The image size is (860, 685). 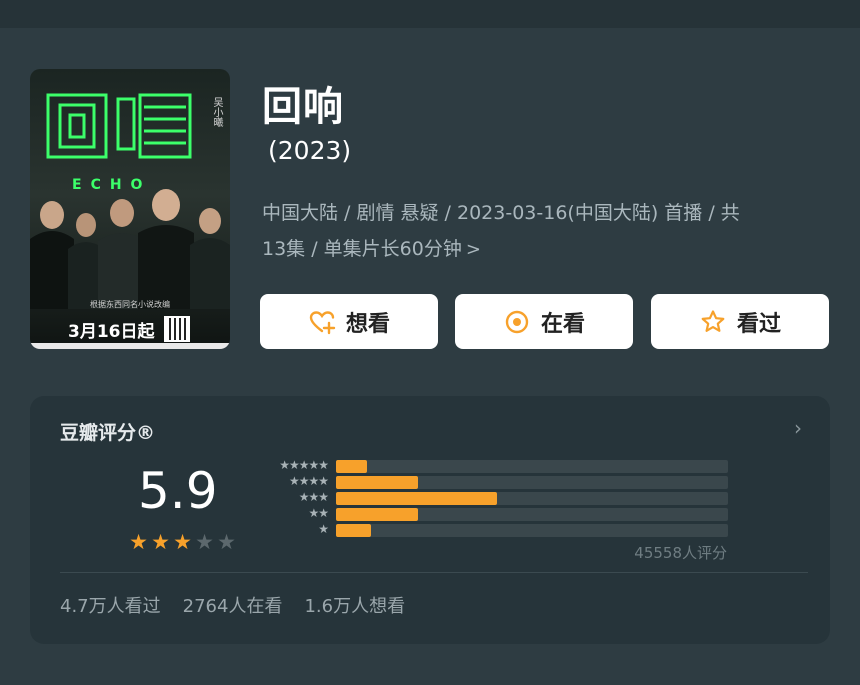 I want to click on watched-button: 看过, so click(x=740, y=321).